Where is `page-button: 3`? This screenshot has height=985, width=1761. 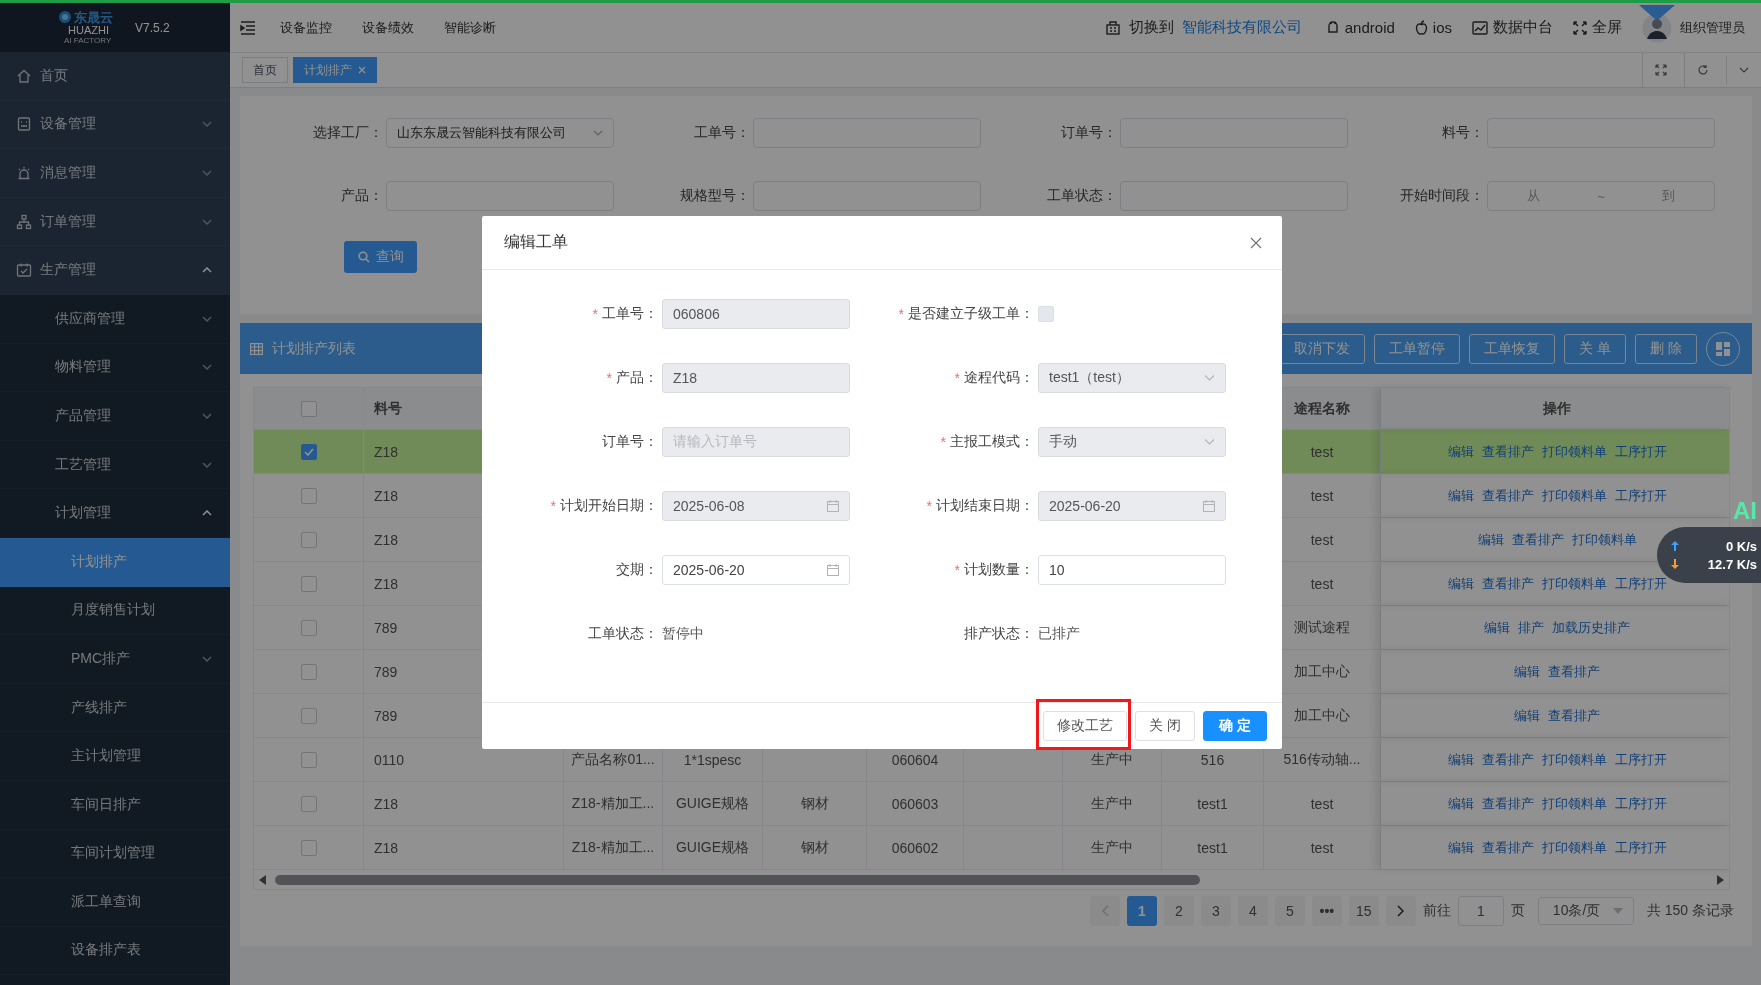 page-button: 3 is located at coordinates (1215, 911).